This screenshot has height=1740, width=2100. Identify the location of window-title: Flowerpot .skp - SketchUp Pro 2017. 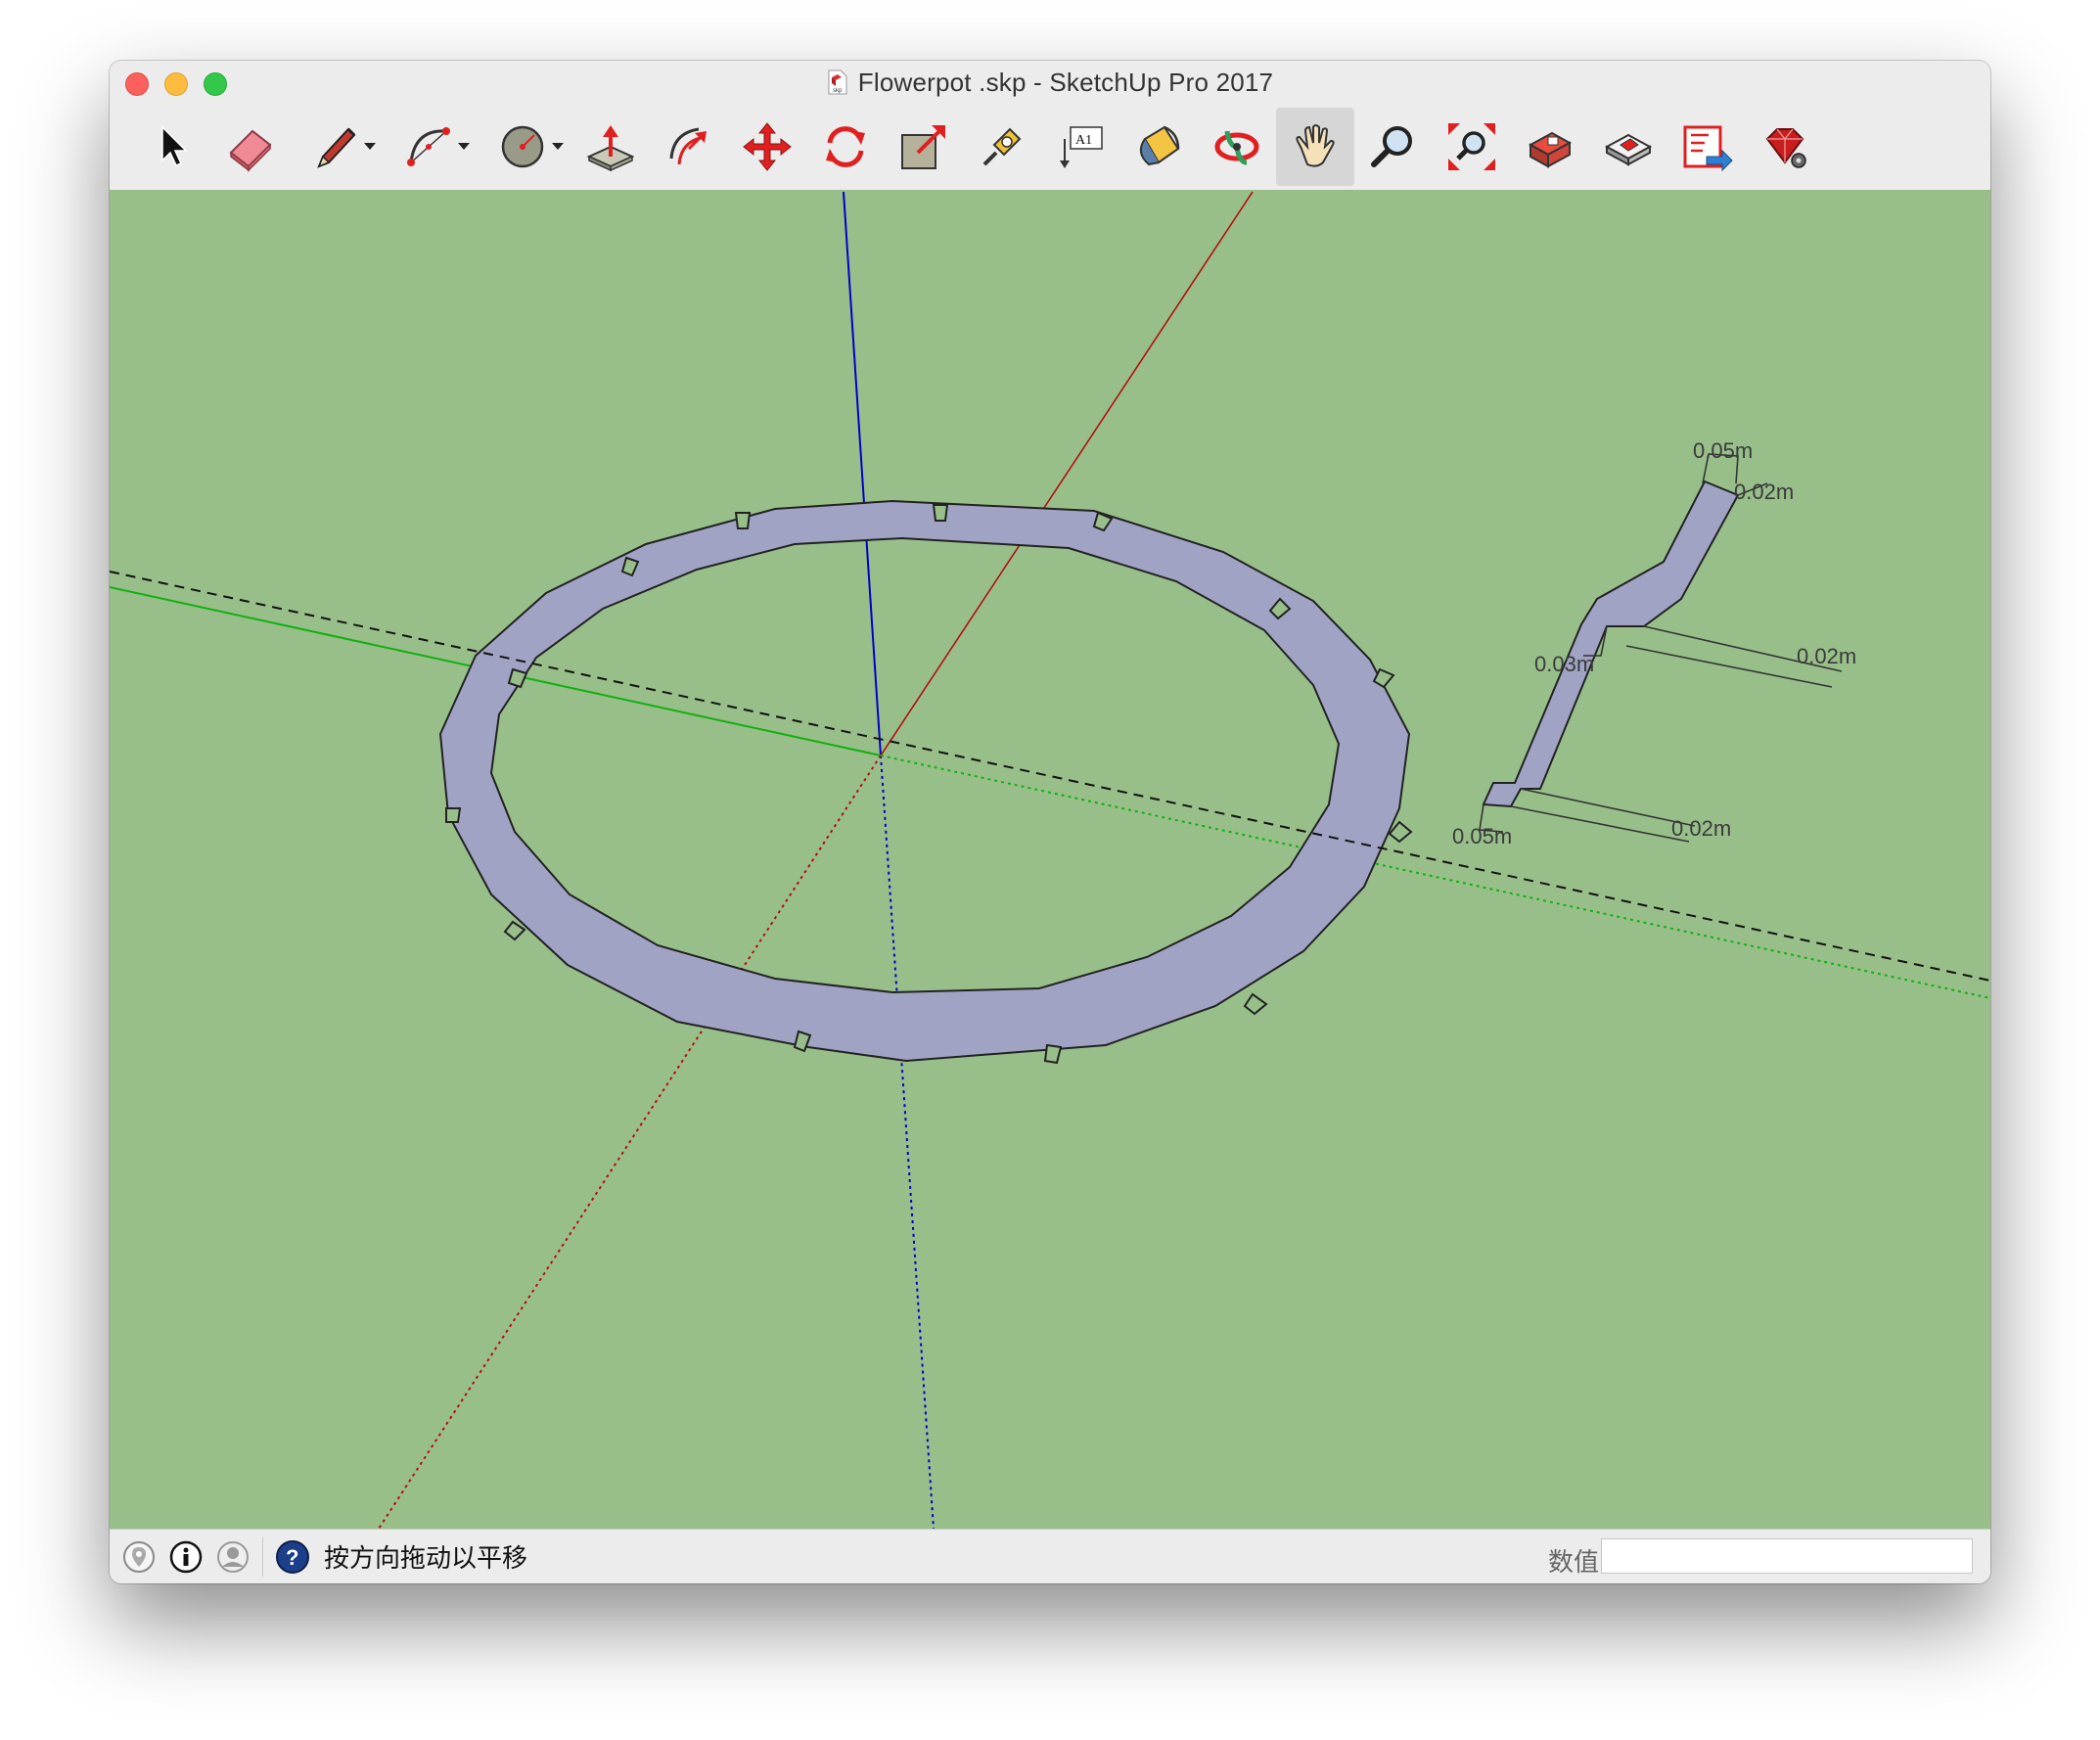
(1065, 82).